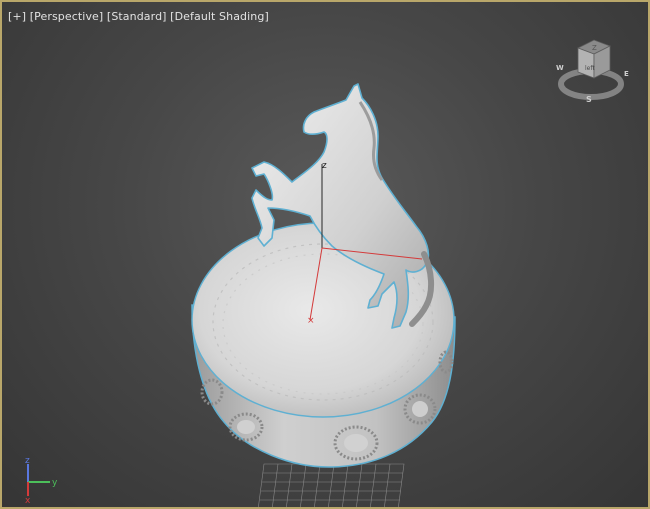  Describe the element at coordinates (311, 321) in the screenshot. I see `gizmo-pivot: ×` at that location.